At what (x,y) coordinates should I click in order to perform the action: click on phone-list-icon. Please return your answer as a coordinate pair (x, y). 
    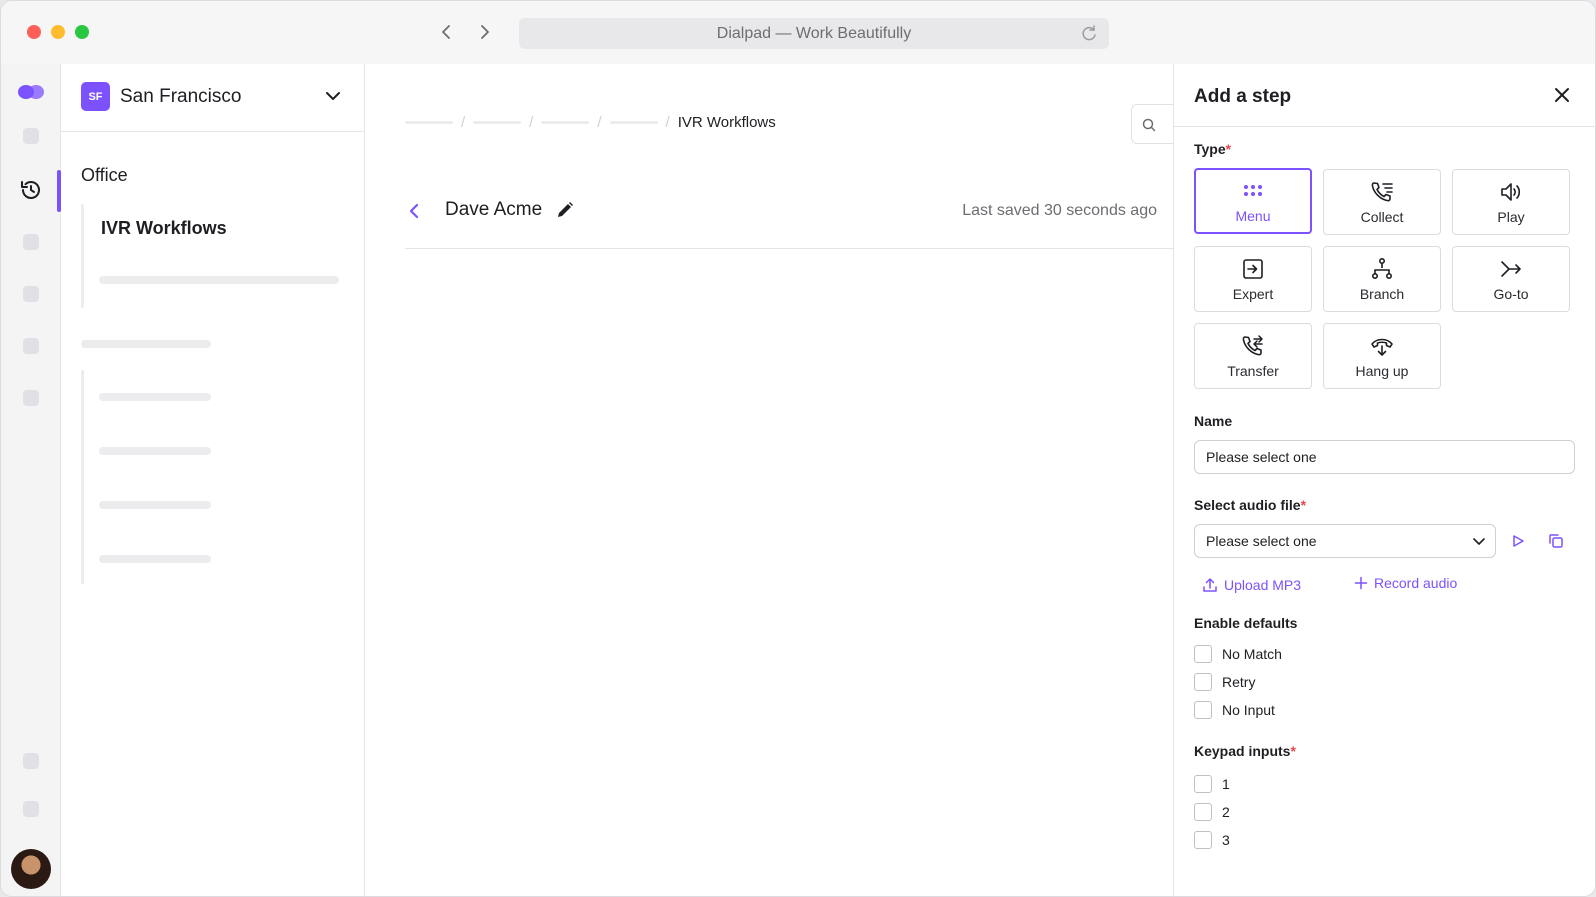
    Looking at the image, I should click on (1382, 192).